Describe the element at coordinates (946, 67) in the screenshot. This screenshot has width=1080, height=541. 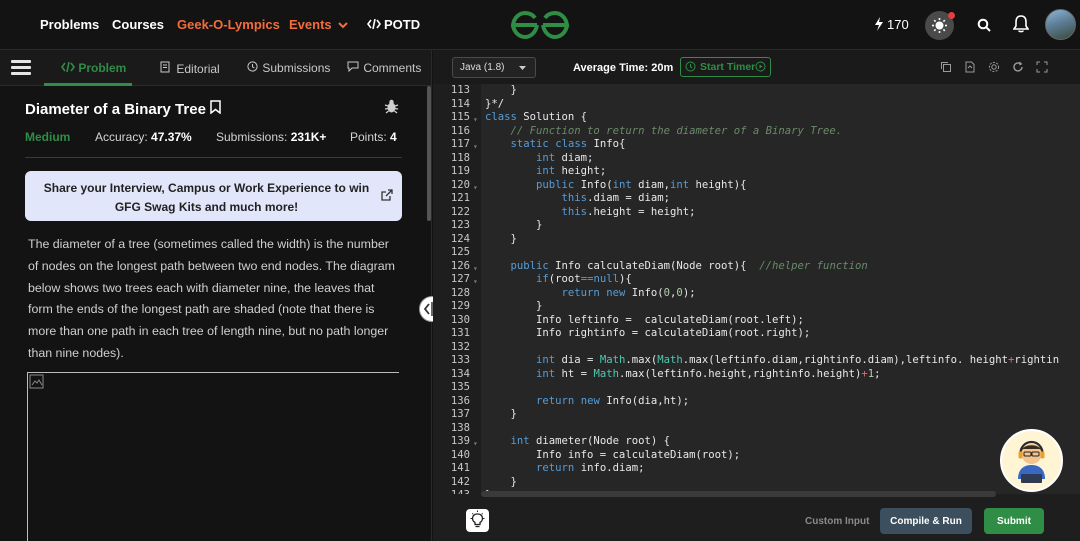
I see `copy-icon` at that location.